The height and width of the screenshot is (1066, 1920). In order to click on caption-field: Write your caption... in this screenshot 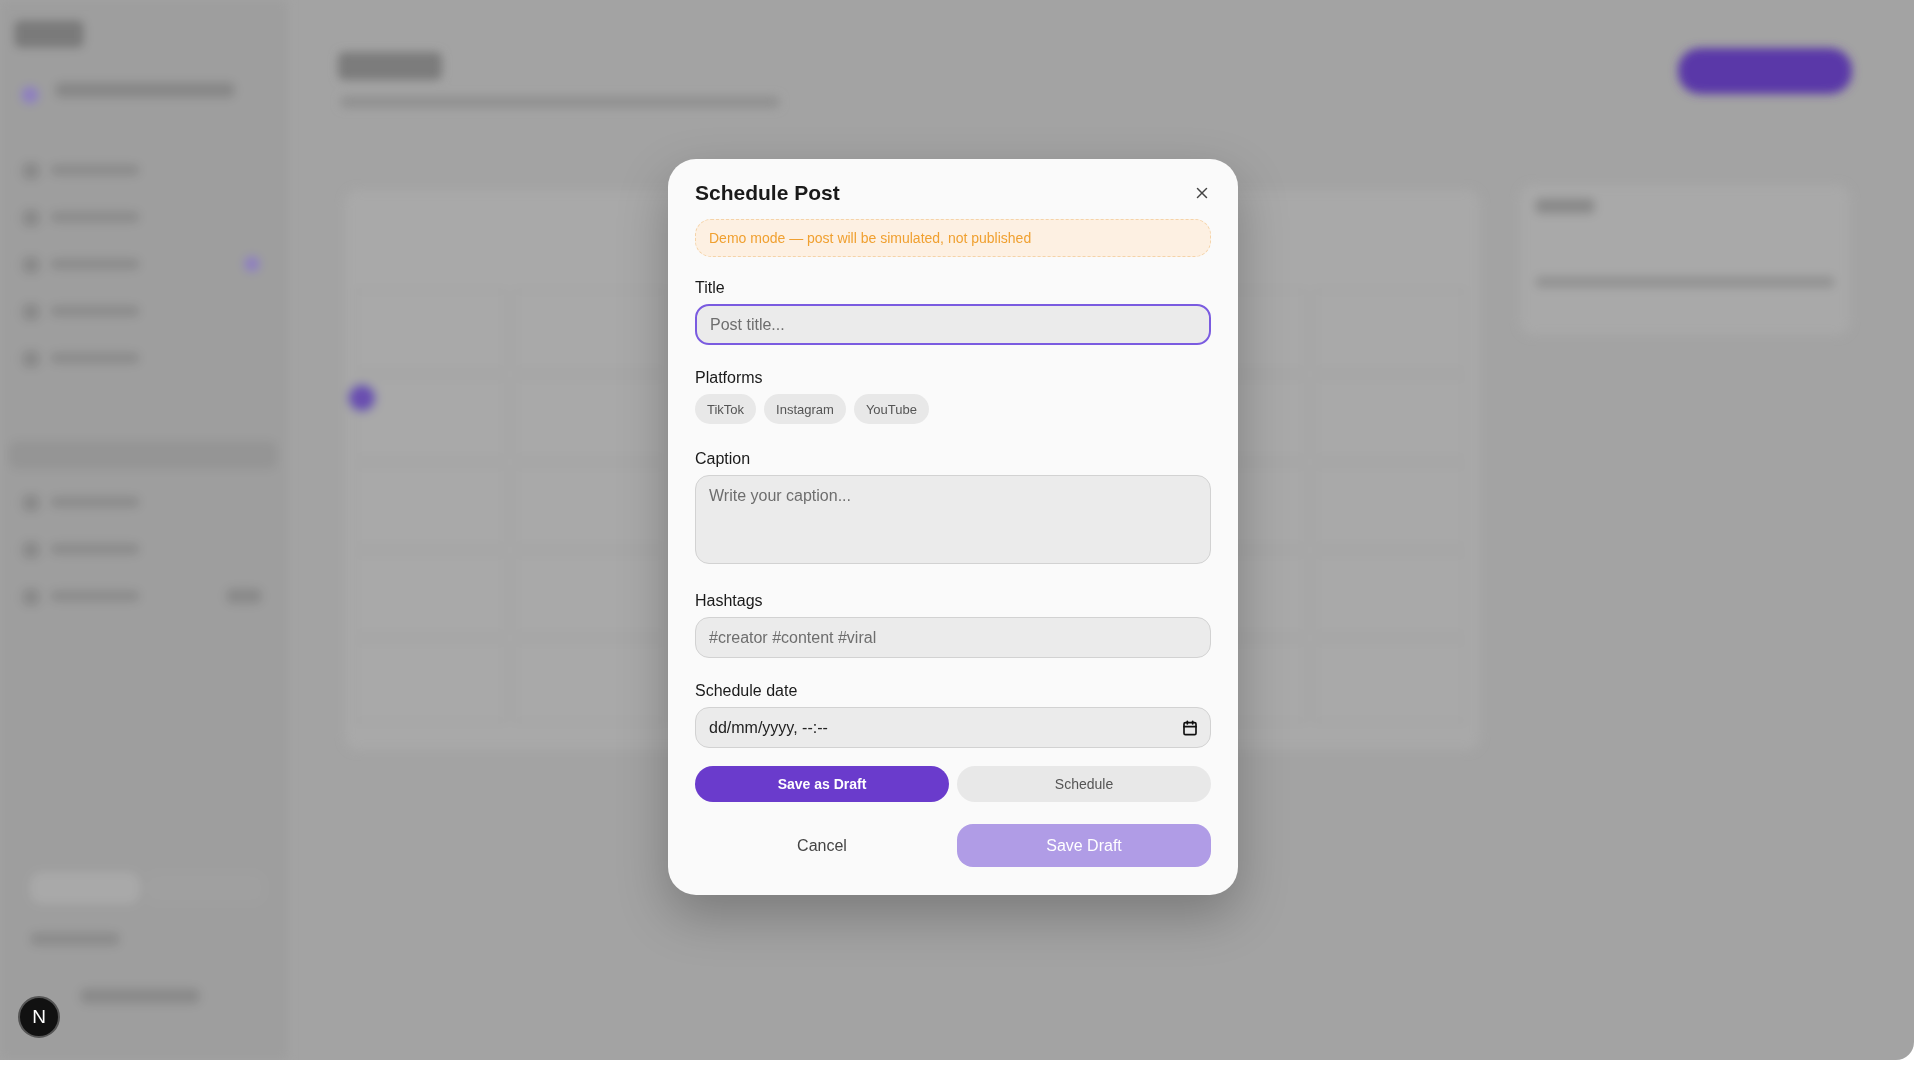, I will do `click(953, 519)`.